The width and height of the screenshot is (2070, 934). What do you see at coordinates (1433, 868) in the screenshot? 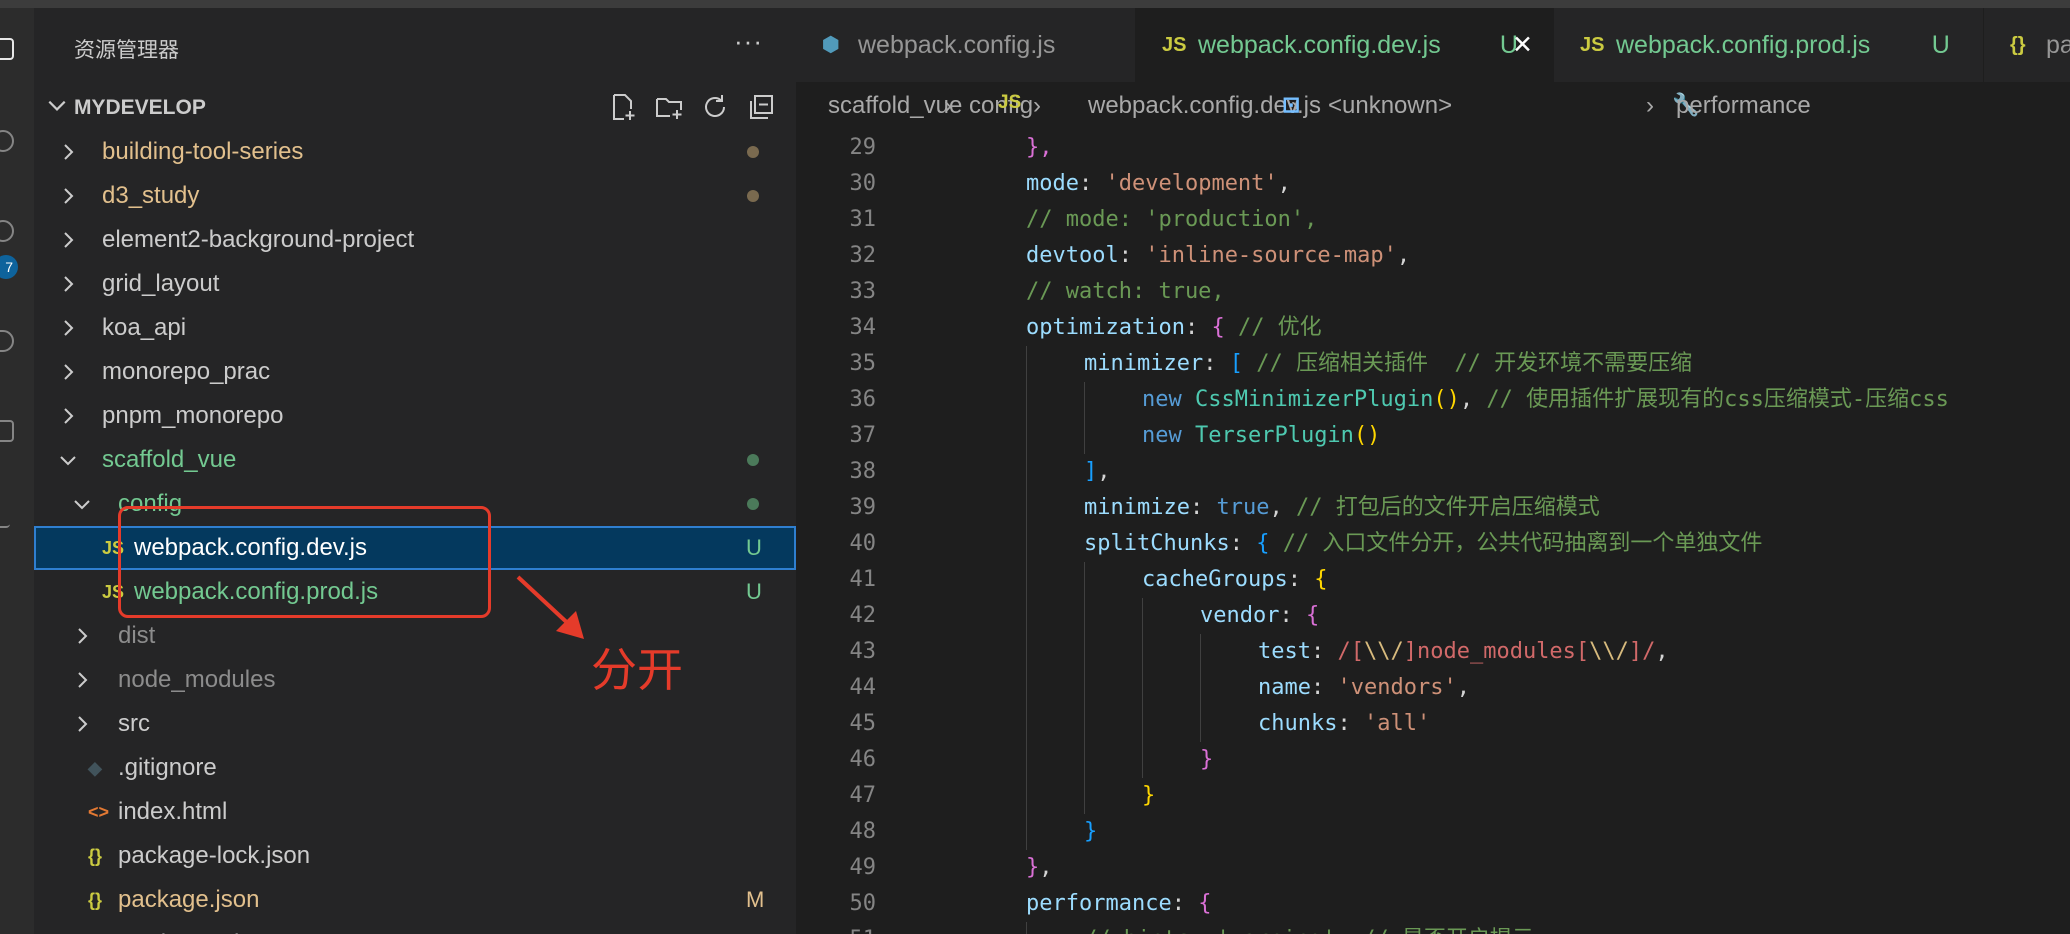
I see `code-line: 49},` at bounding box center [1433, 868].